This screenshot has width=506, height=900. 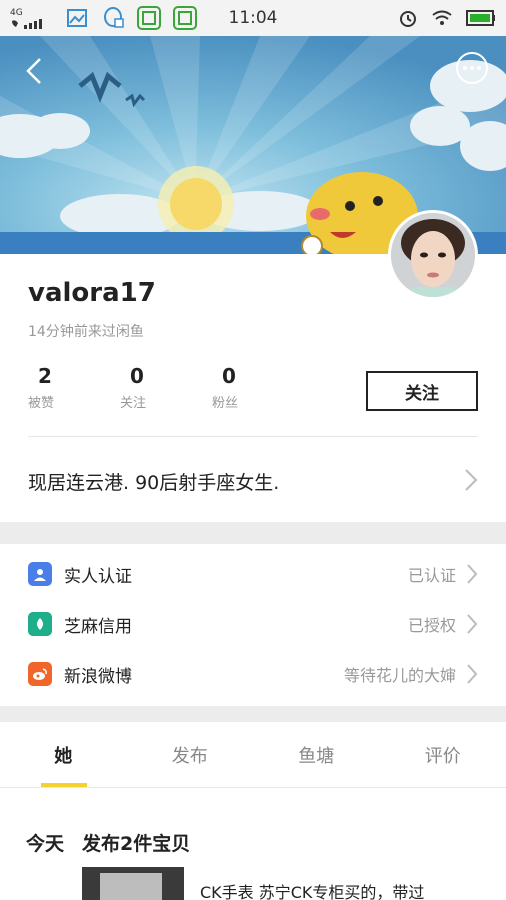 What do you see at coordinates (40, 574) in the screenshot?
I see `person-id-icon` at bounding box center [40, 574].